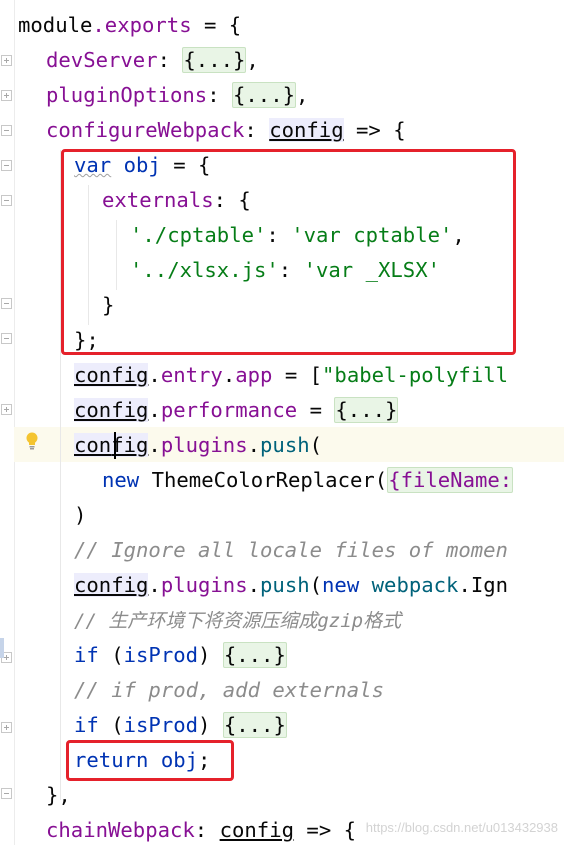 The width and height of the screenshot is (564, 845). I want to click on code-line: },, so click(35, 795).